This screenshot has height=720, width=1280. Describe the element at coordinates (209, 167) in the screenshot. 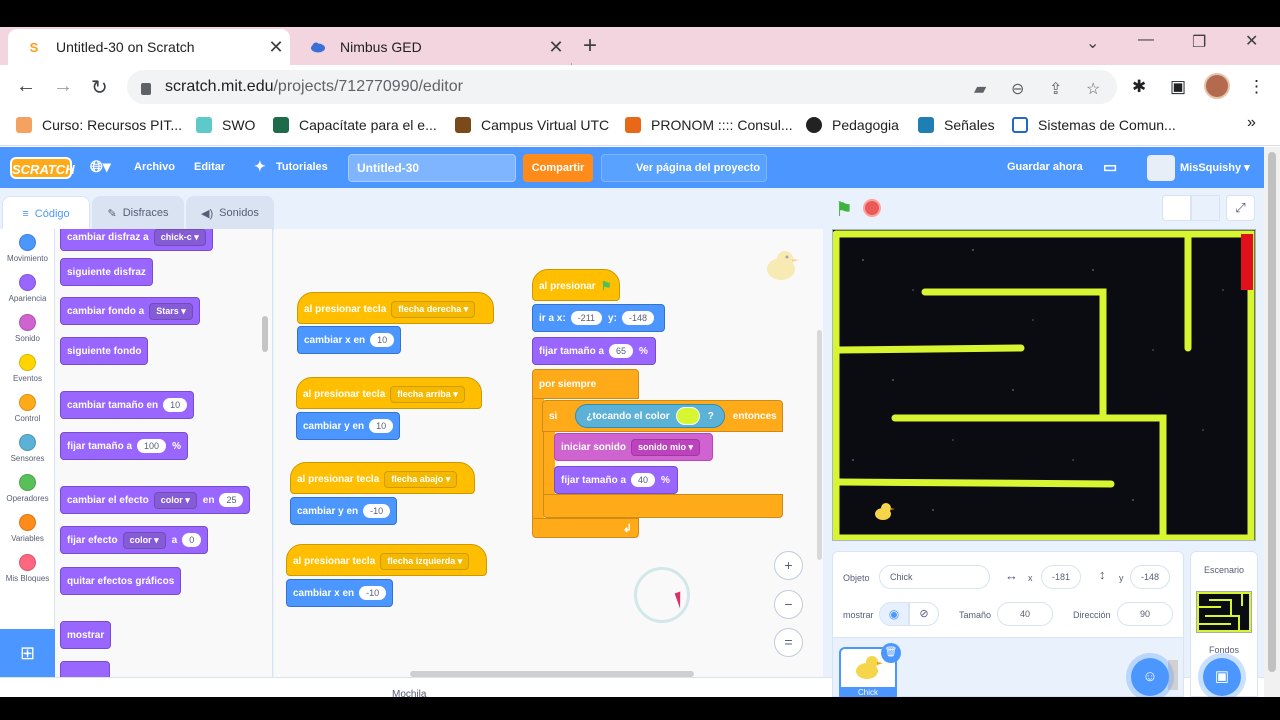

I see `menu-edit: Editar` at that location.